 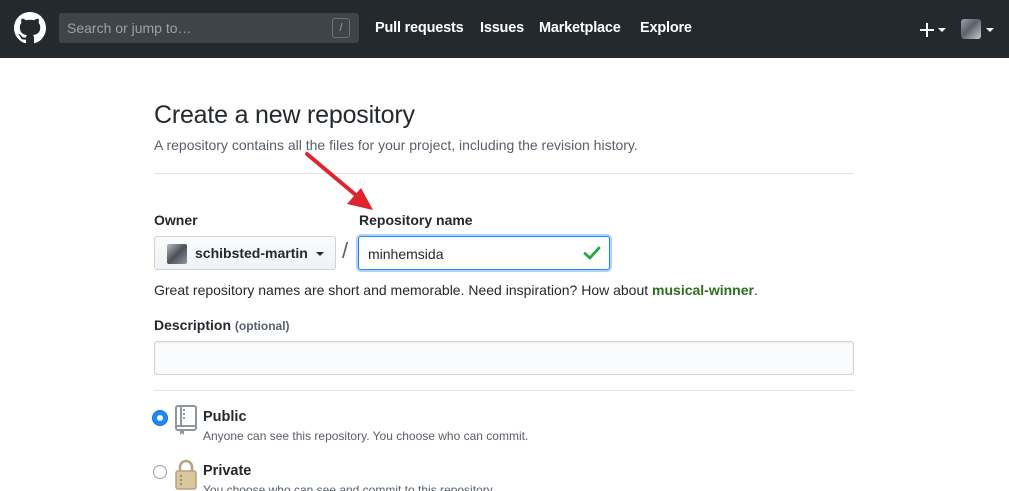 I want to click on private-radio, so click(x=160, y=472).